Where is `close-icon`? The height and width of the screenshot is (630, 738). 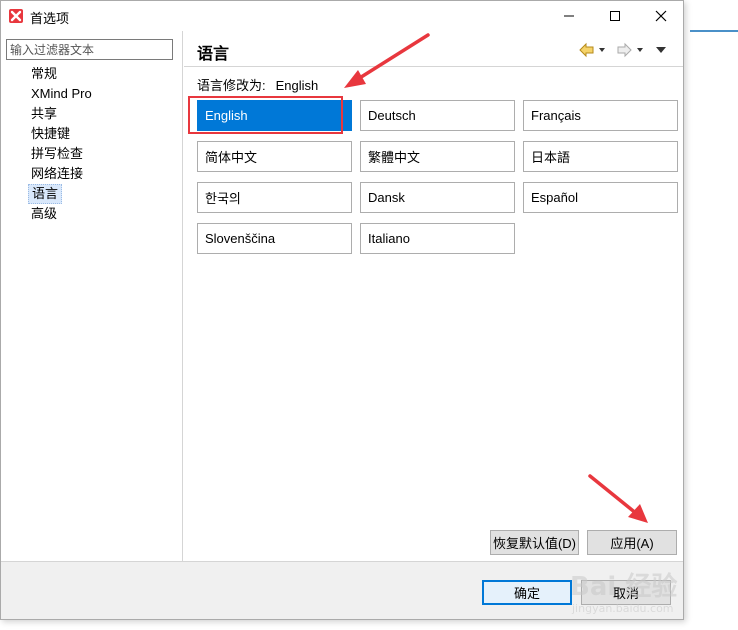 close-icon is located at coordinates (661, 16).